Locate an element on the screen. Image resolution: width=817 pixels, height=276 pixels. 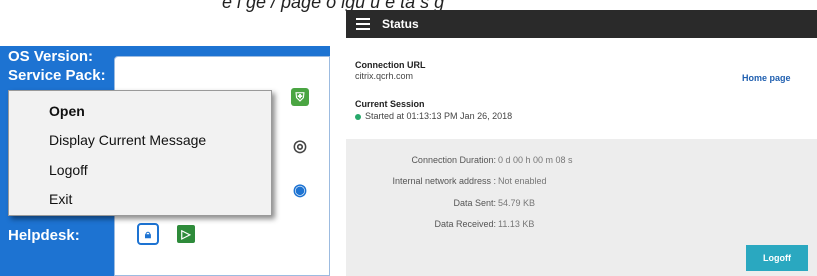
status-header-bar: Status is located at coordinates (581, 24).